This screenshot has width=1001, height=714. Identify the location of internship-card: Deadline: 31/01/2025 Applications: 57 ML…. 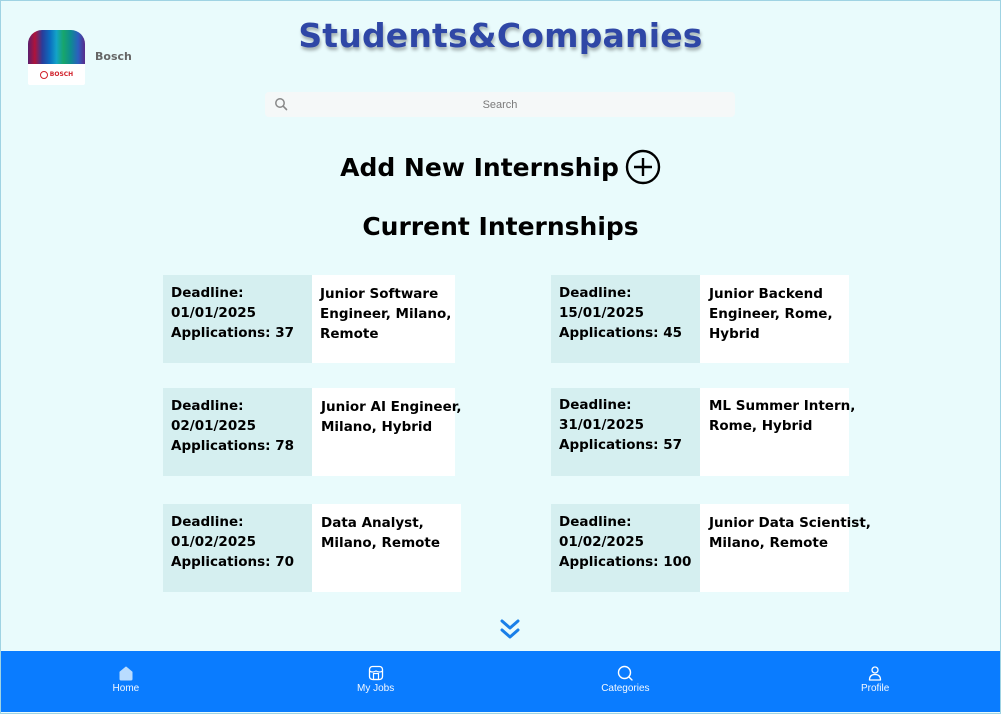
(703, 432).